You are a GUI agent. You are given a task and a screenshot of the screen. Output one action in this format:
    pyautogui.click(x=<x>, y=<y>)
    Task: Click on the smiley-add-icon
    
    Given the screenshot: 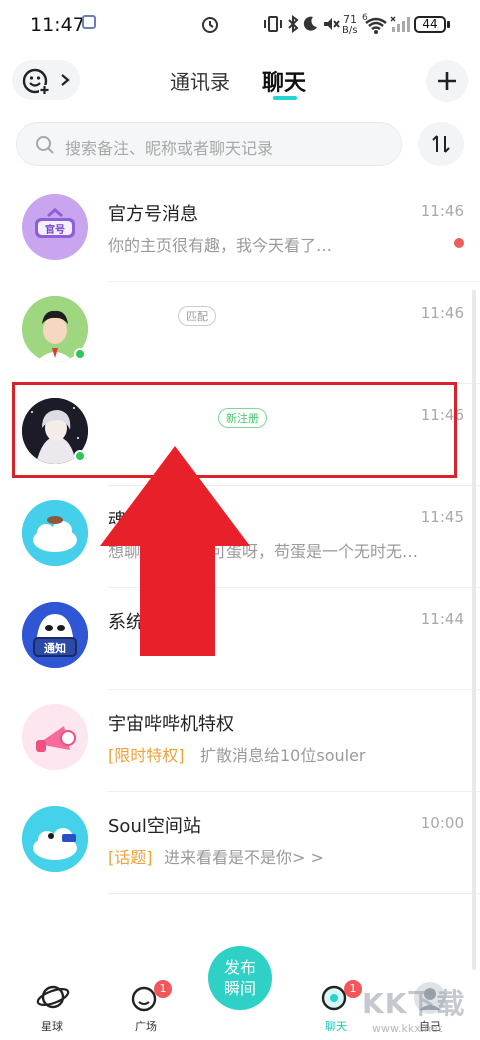 What is the action you would take?
    pyautogui.click(x=36, y=81)
    